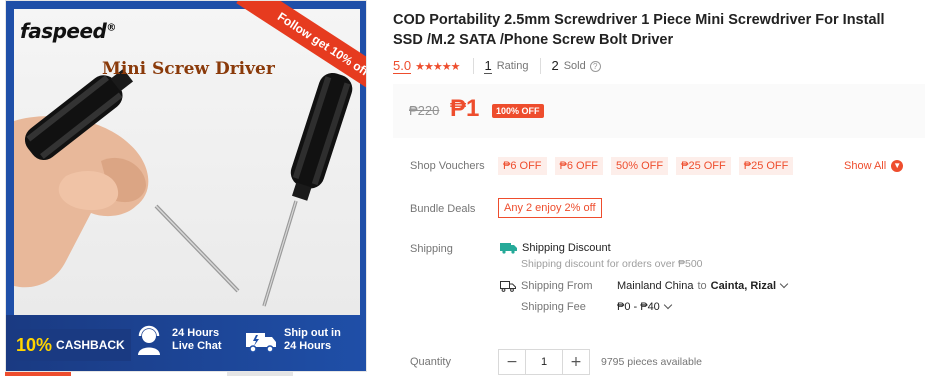 This screenshot has width=925, height=376. I want to click on cashback-percent: 10%, so click(34, 344).